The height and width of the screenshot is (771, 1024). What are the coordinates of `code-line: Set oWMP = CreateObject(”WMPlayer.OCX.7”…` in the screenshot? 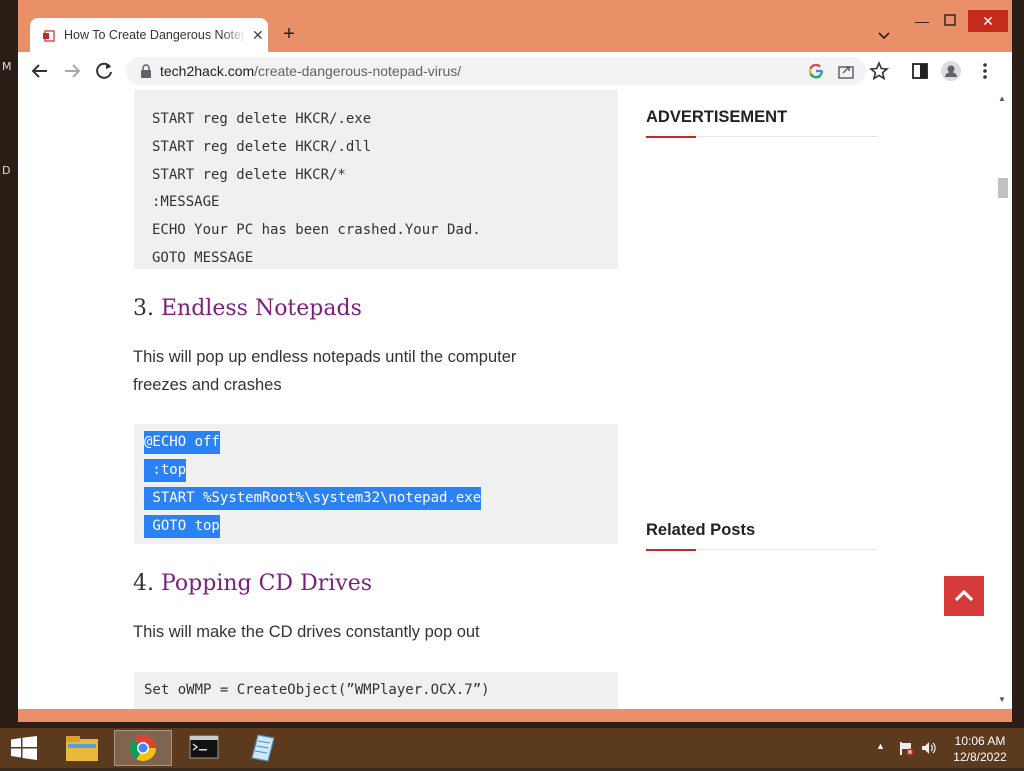 It's located at (317, 690).